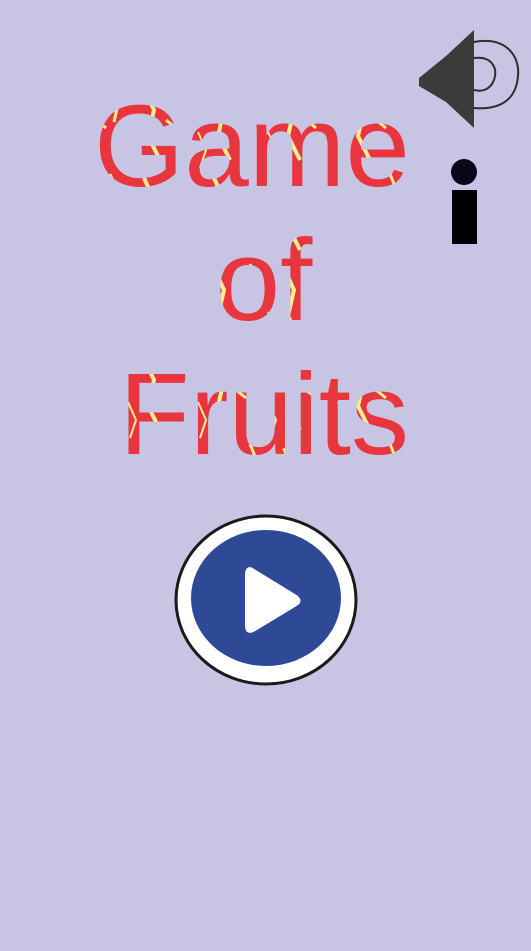  What do you see at coordinates (264, 414) in the screenshot?
I see `title-line-3: Fruits` at bounding box center [264, 414].